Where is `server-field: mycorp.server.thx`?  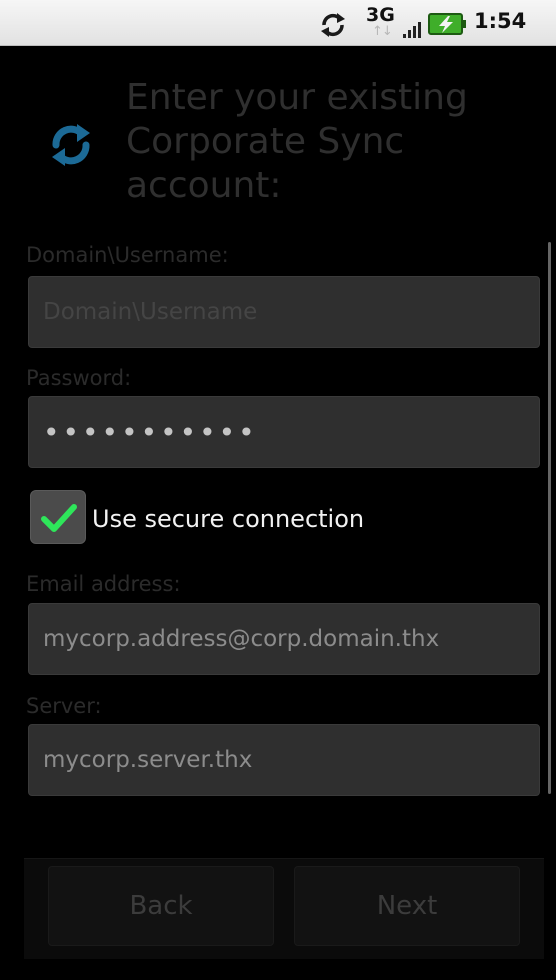 server-field: mycorp.server.thx is located at coordinates (284, 760).